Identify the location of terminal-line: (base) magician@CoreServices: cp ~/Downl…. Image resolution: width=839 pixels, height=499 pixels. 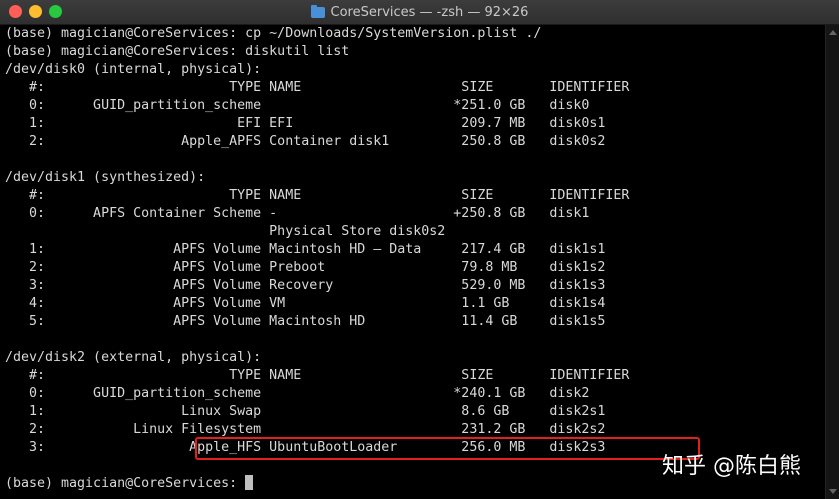
(273, 33).